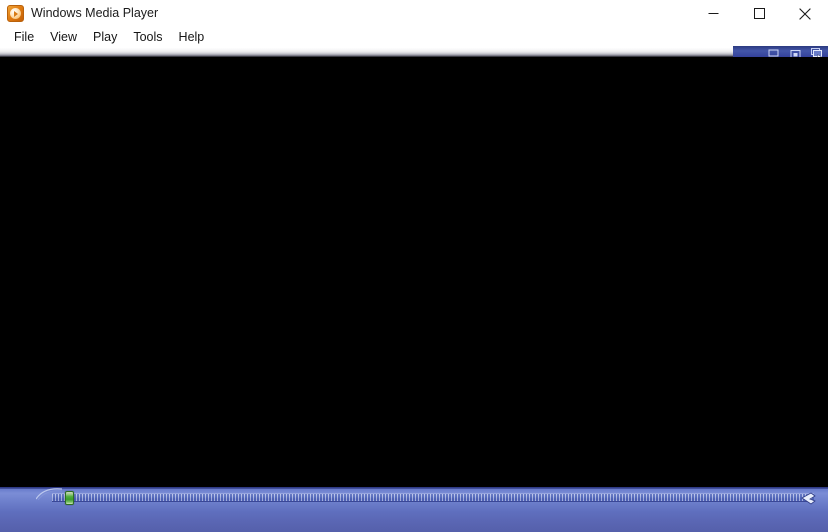  I want to click on menu-bar-divider, so click(414, 52).